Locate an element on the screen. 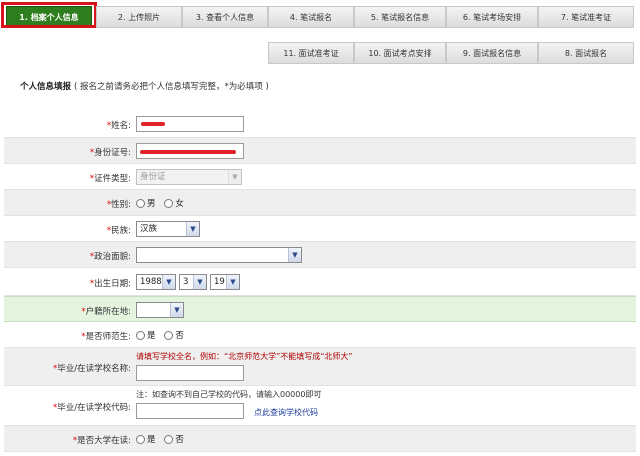  step-7-written-admission-ticket: 7. 笔试准考证 is located at coordinates (586, 17).